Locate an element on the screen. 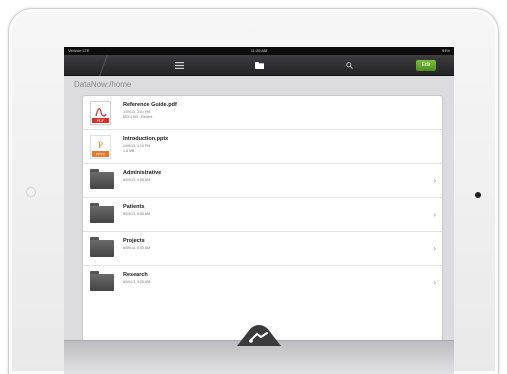 The image size is (507, 374). folder-name: Projects is located at coordinates (134, 241).